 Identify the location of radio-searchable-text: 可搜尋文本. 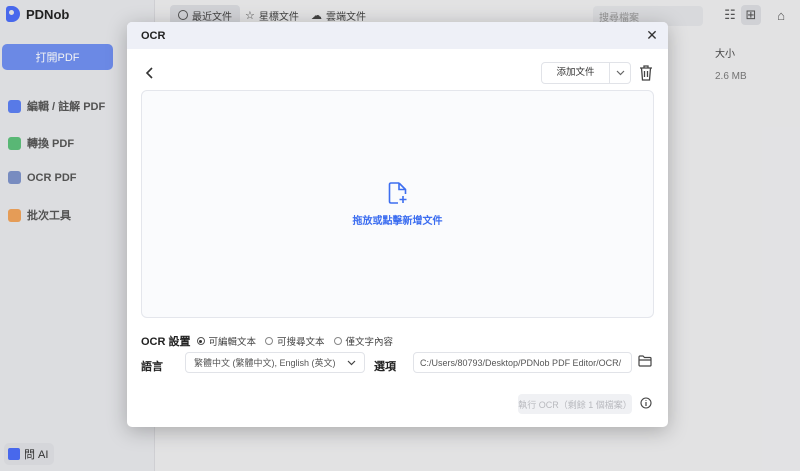
(295, 341).